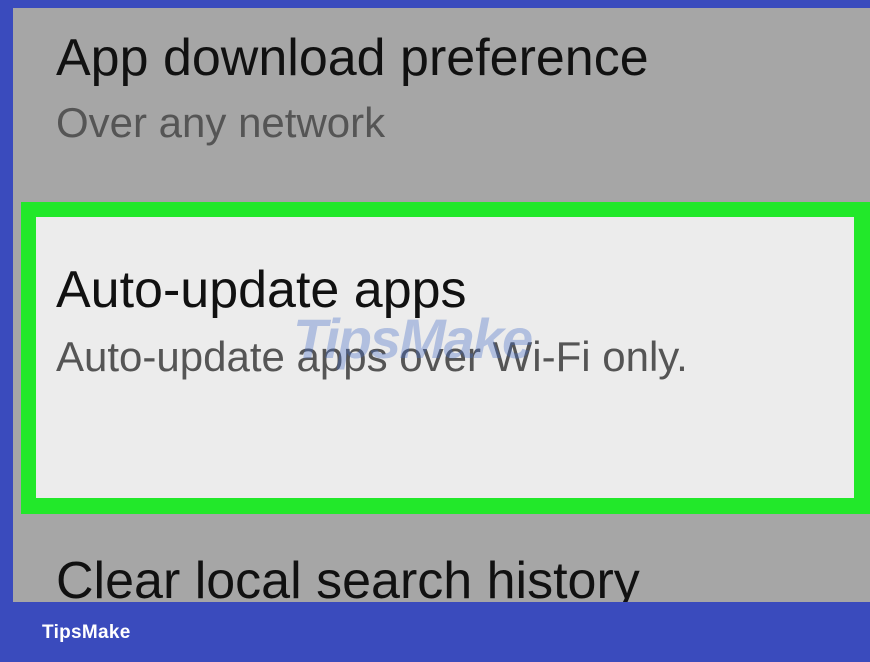  I want to click on setting-app-download-preference: App download preference Over any network, so click(352, 90).